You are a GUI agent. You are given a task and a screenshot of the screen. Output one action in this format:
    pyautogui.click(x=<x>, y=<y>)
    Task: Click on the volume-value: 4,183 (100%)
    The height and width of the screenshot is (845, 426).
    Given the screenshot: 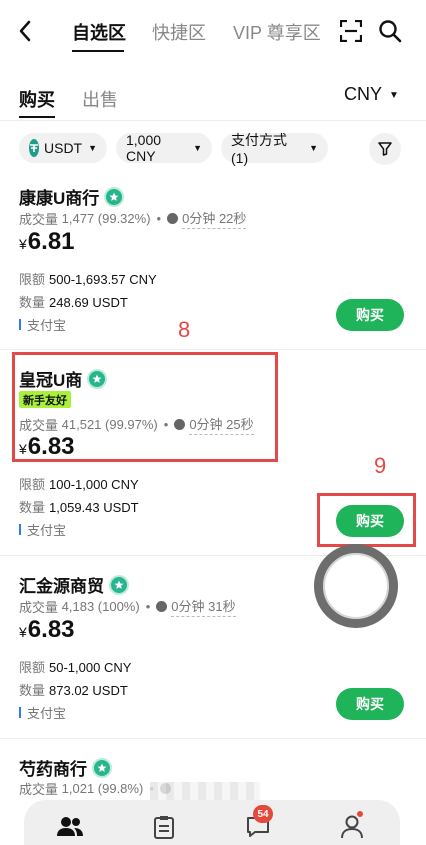 What is the action you would take?
    pyautogui.click(x=100, y=606)
    